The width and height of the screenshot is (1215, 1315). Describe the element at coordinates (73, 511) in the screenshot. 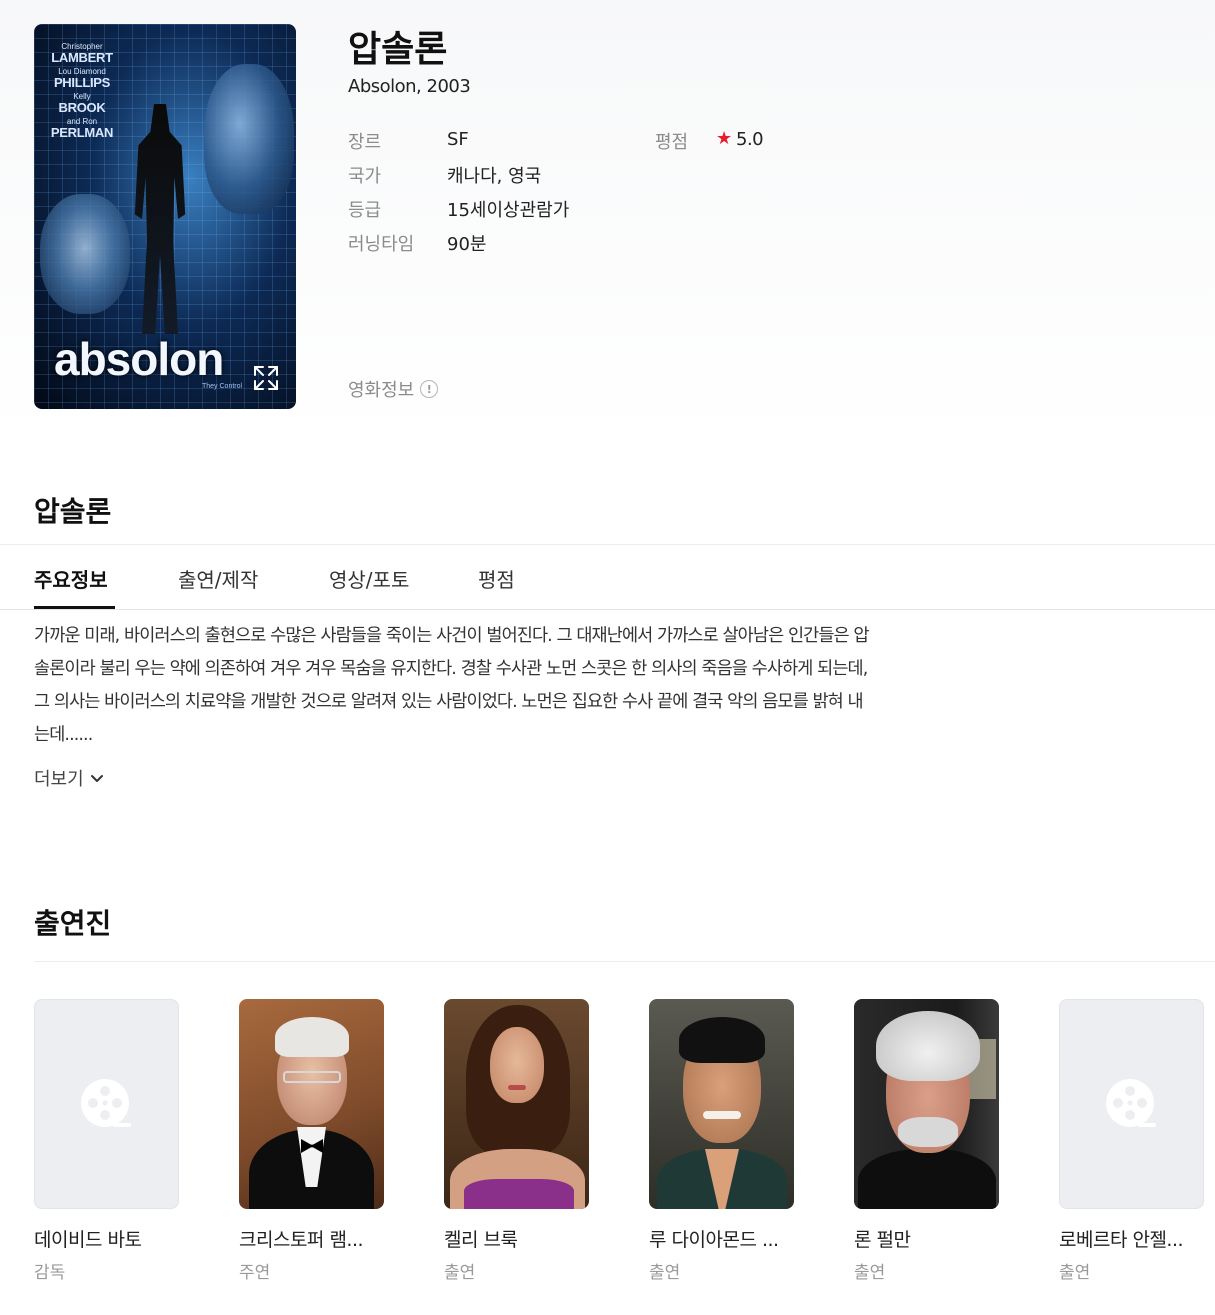

I see `section-title: 압솔론` at that location.